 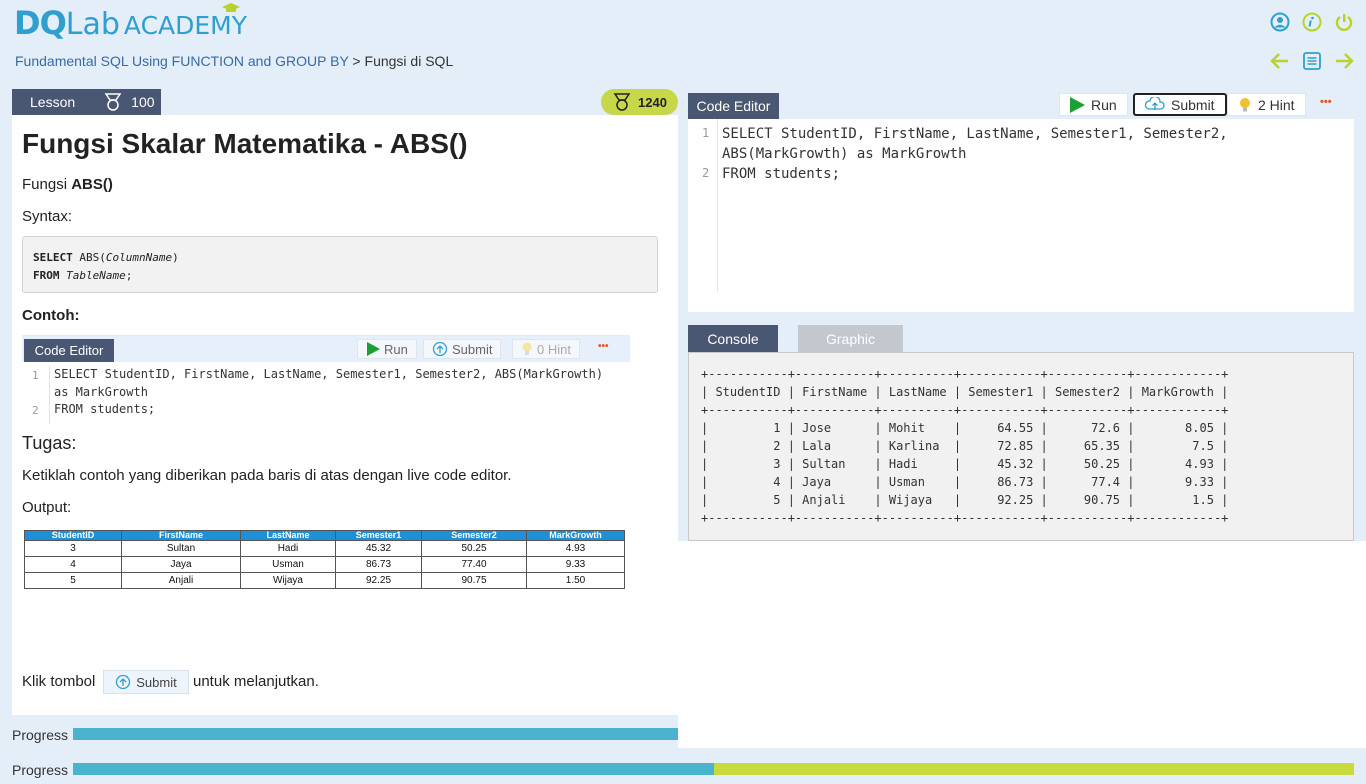 I want to click on medal-icon, so click(x=622, y=102).